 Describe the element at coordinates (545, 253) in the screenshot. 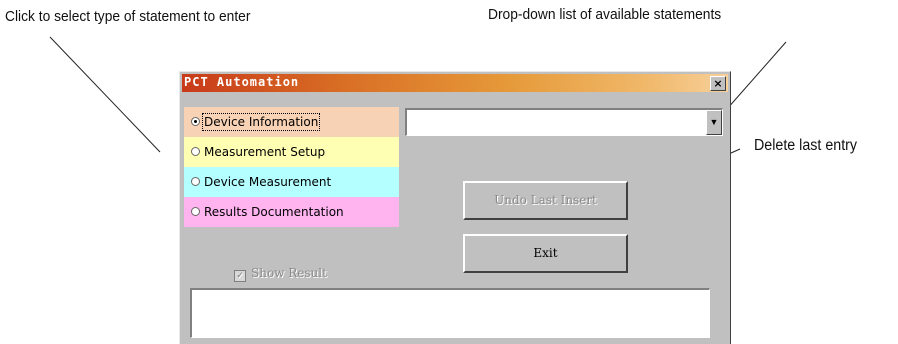

I see `exit-button: Exit` at that location.